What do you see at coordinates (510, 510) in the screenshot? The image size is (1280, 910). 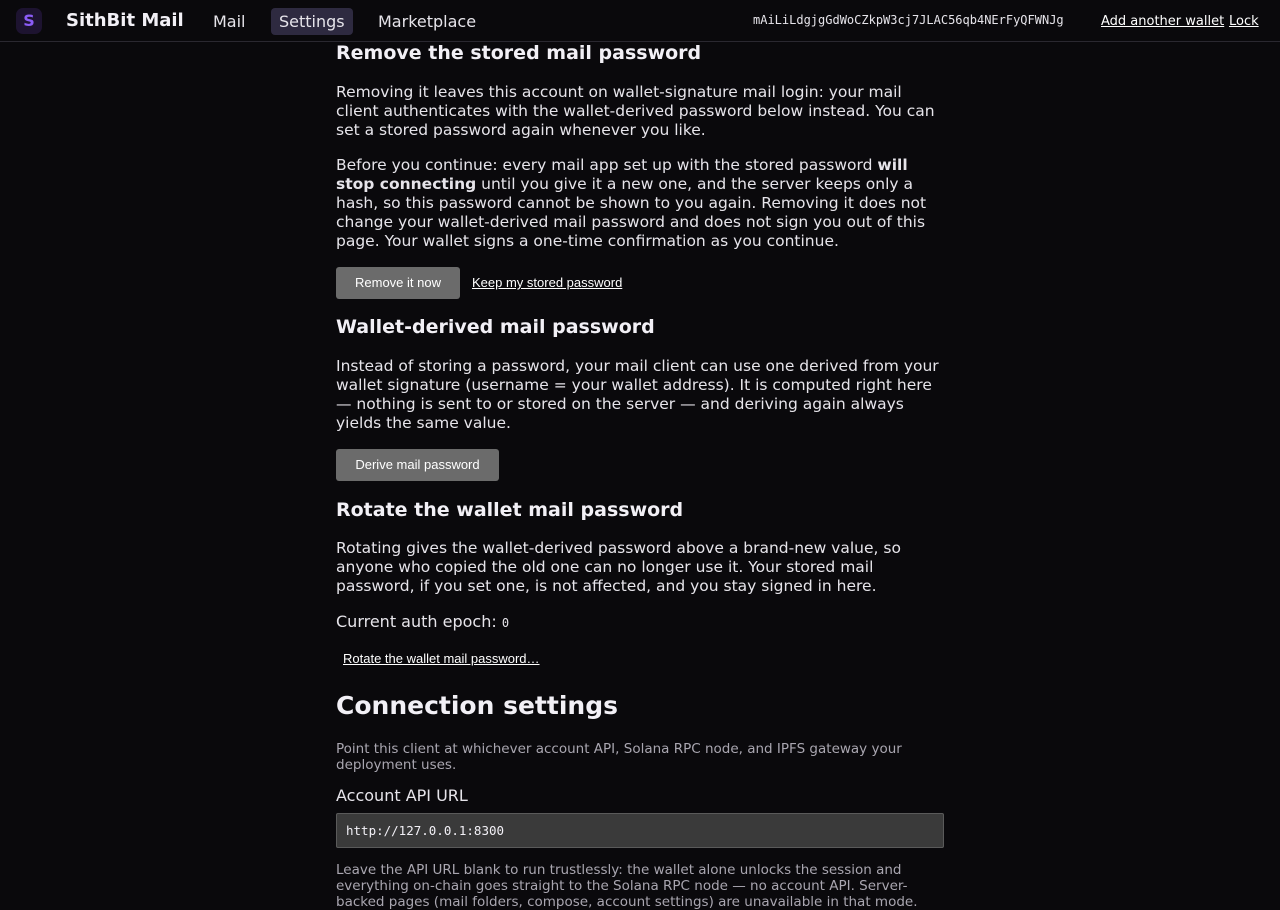 I see `rotate-password-heading: Rotate the wallet mail password` at bounding box center [510, 510].